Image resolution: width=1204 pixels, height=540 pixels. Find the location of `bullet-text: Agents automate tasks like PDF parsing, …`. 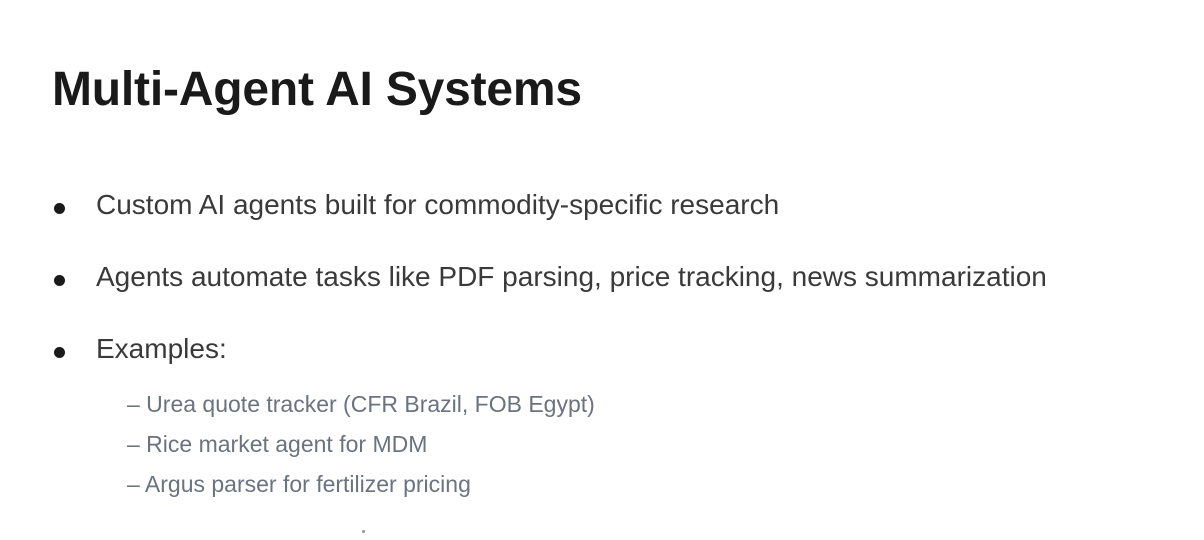

bullet-text: Agents automate tasks like PDF parsing, … is located at coordinates (571, 276).